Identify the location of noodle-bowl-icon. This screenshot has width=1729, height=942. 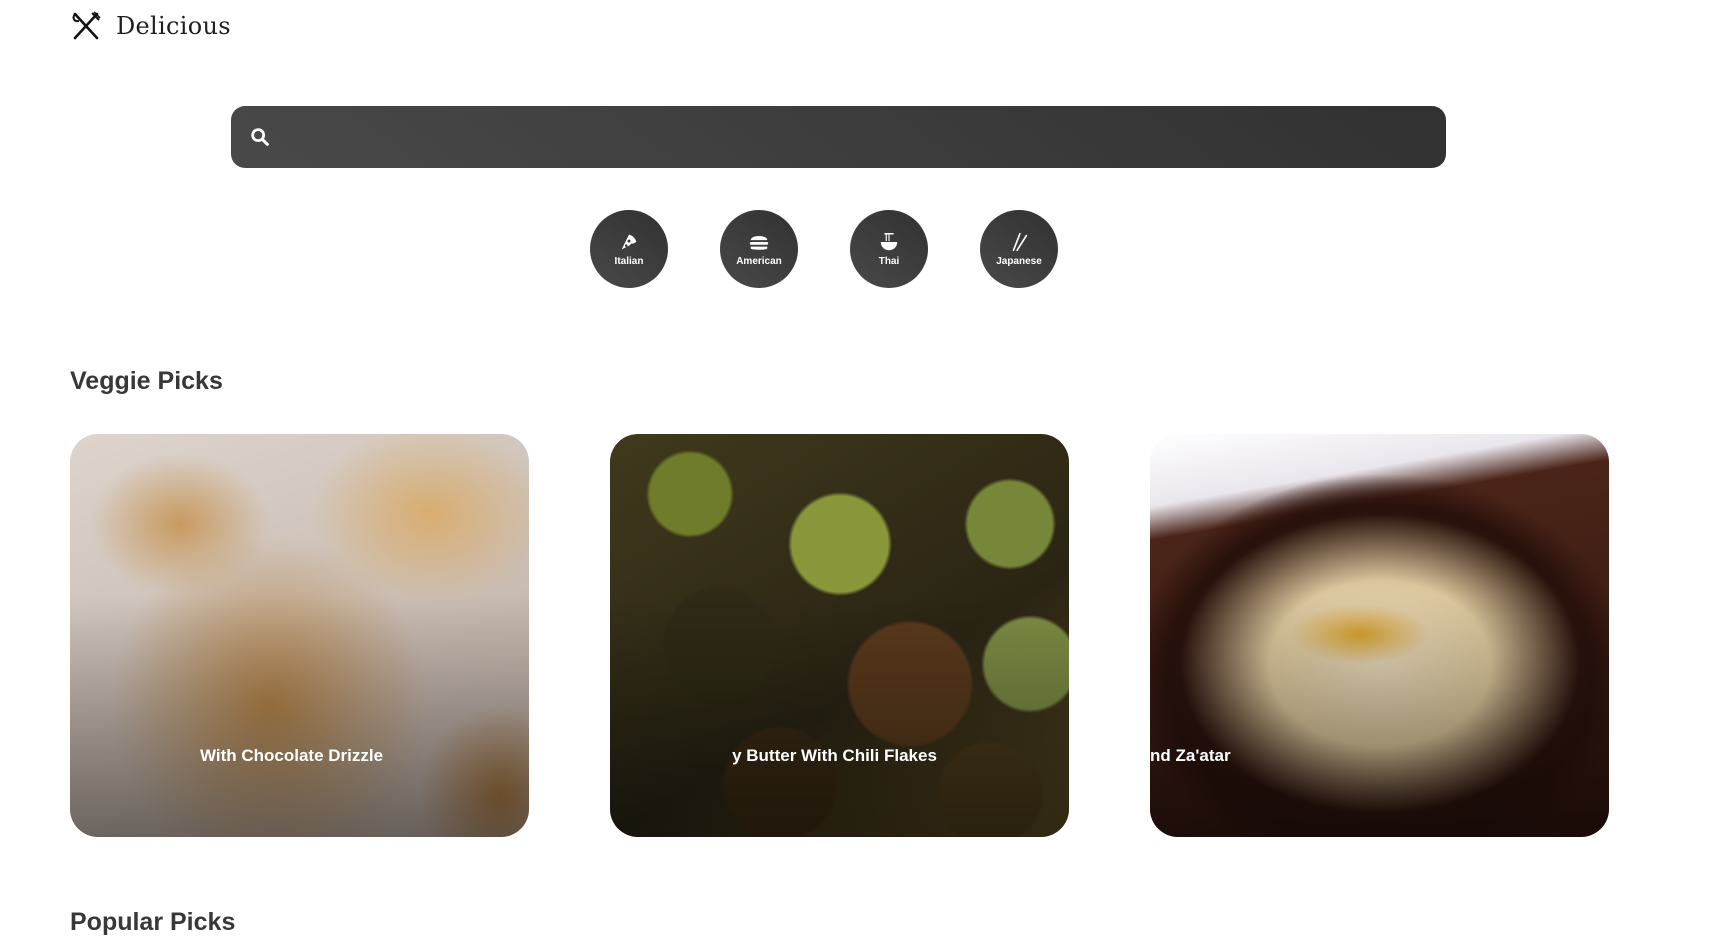
(889, 242).